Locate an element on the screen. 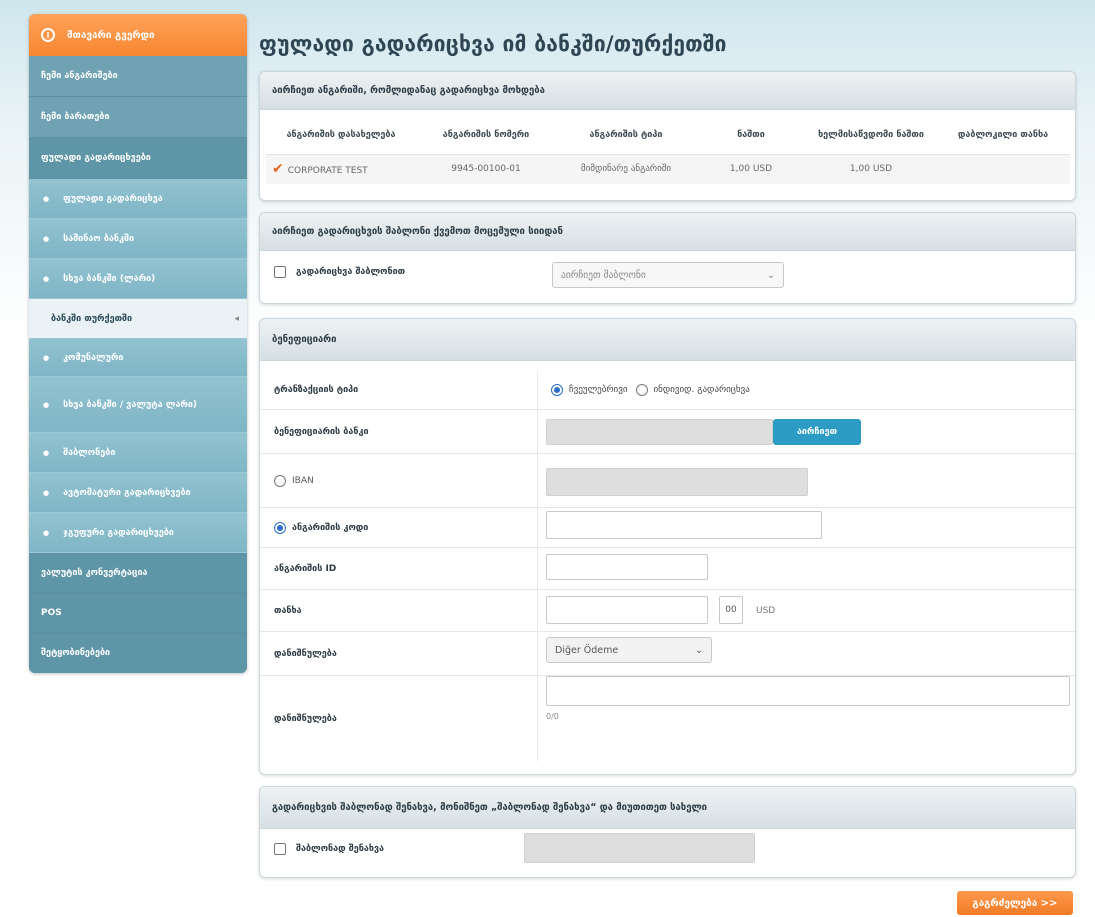  checkmark-icon: ✔ is located at coordinates (278, 169).